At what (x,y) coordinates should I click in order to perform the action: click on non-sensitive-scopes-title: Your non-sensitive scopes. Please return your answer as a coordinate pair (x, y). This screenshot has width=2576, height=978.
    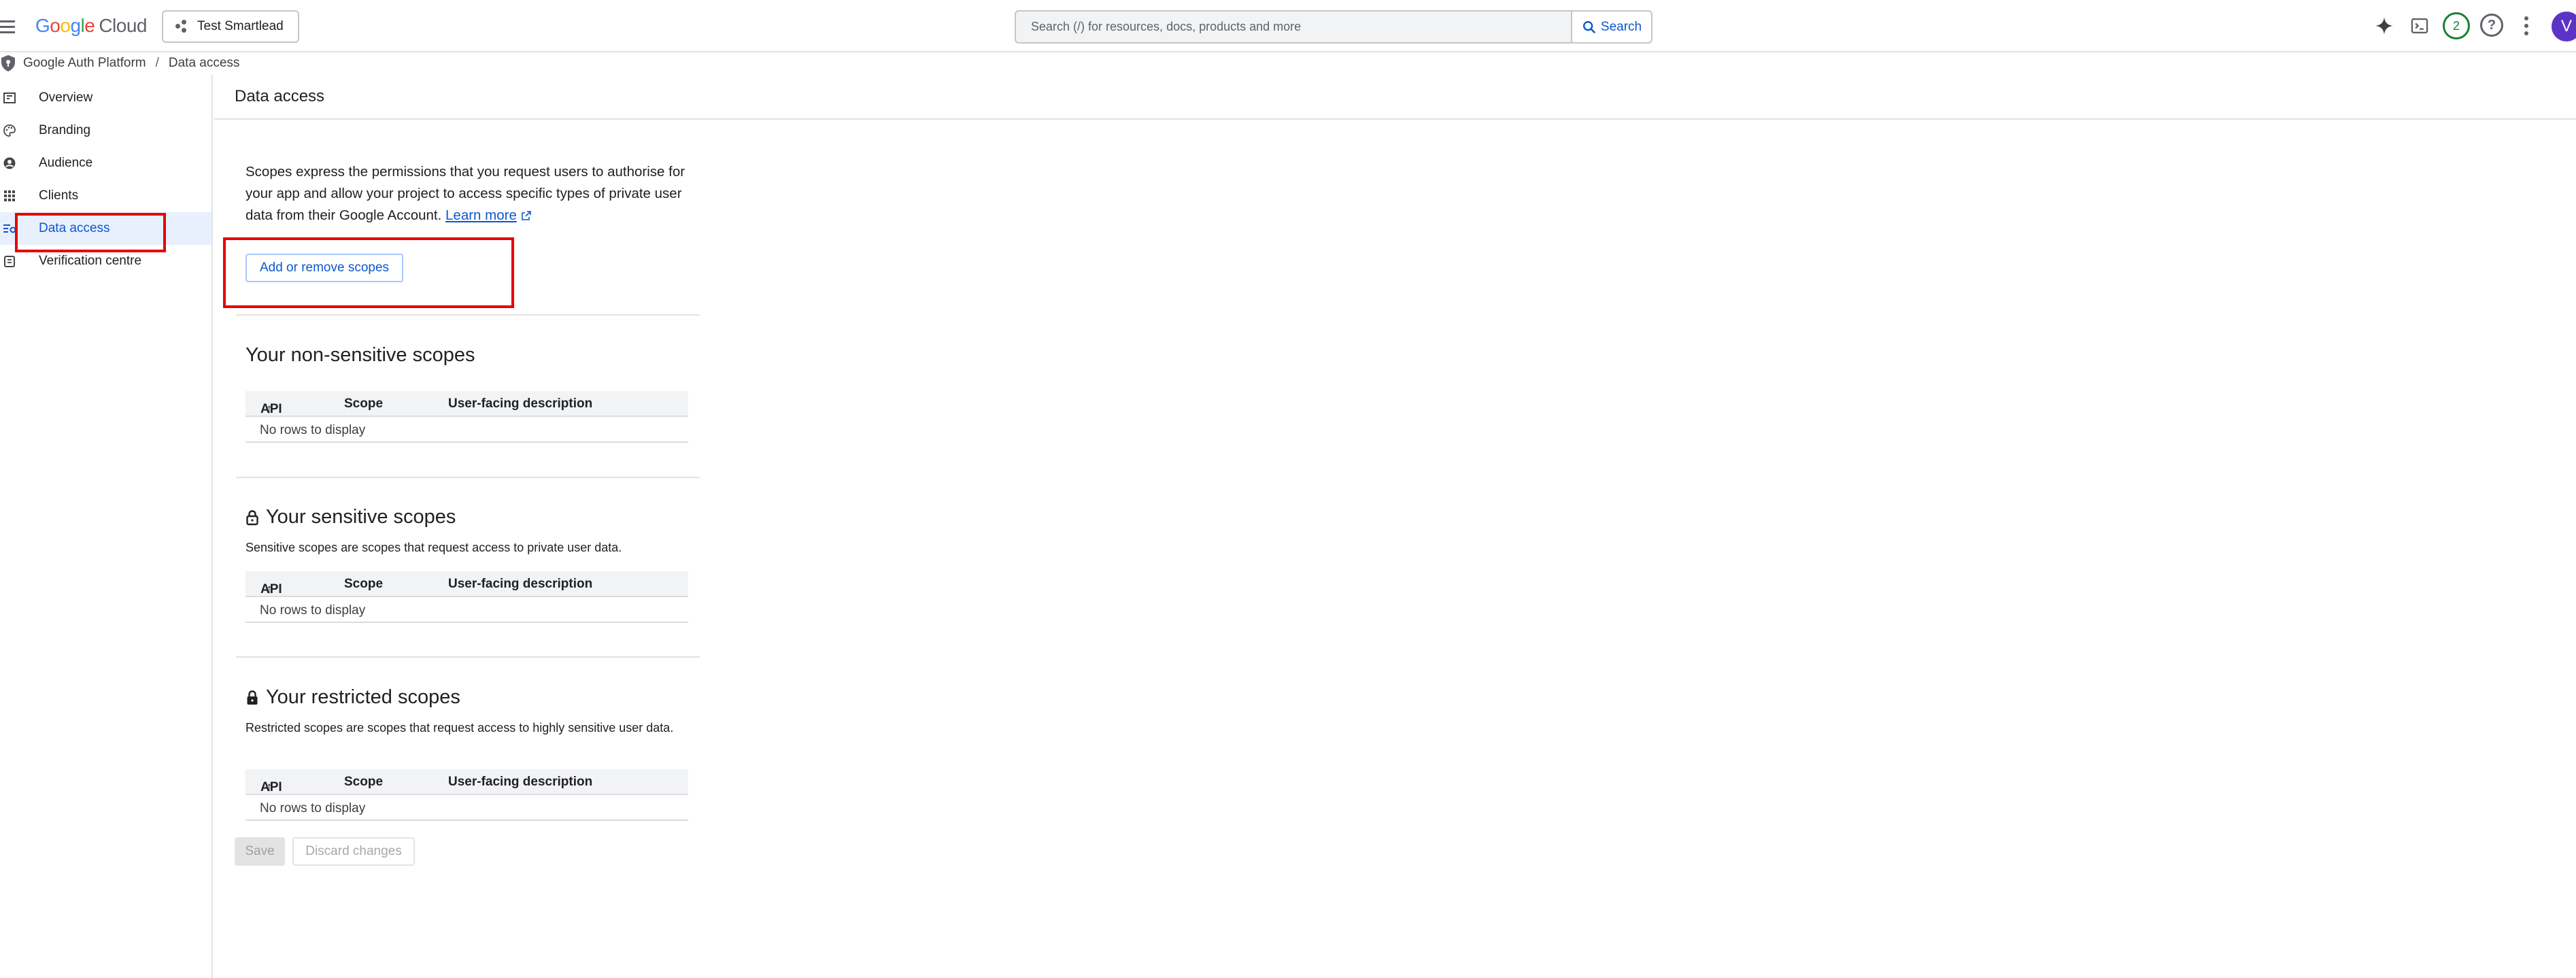
    Looking at the image, I should click on (360, 355).